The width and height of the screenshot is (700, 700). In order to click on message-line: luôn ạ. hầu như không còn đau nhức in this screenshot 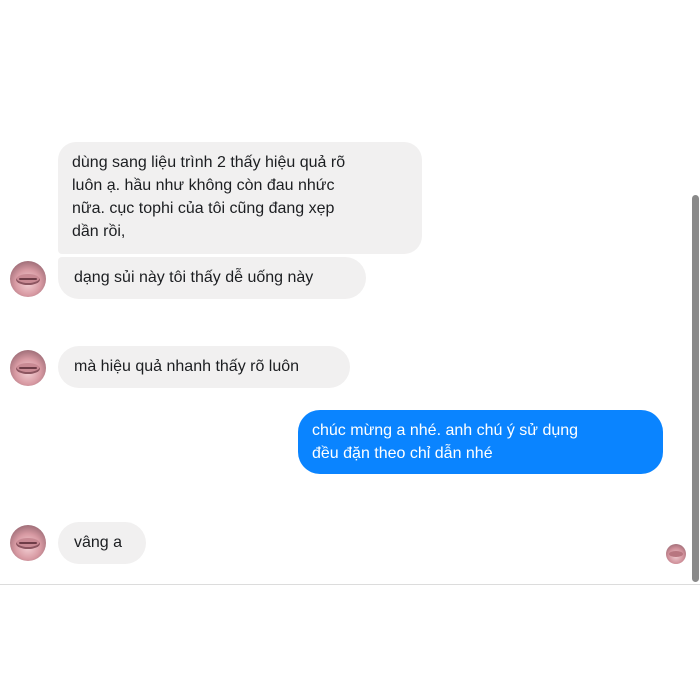, I will do `click(203, 185)`.